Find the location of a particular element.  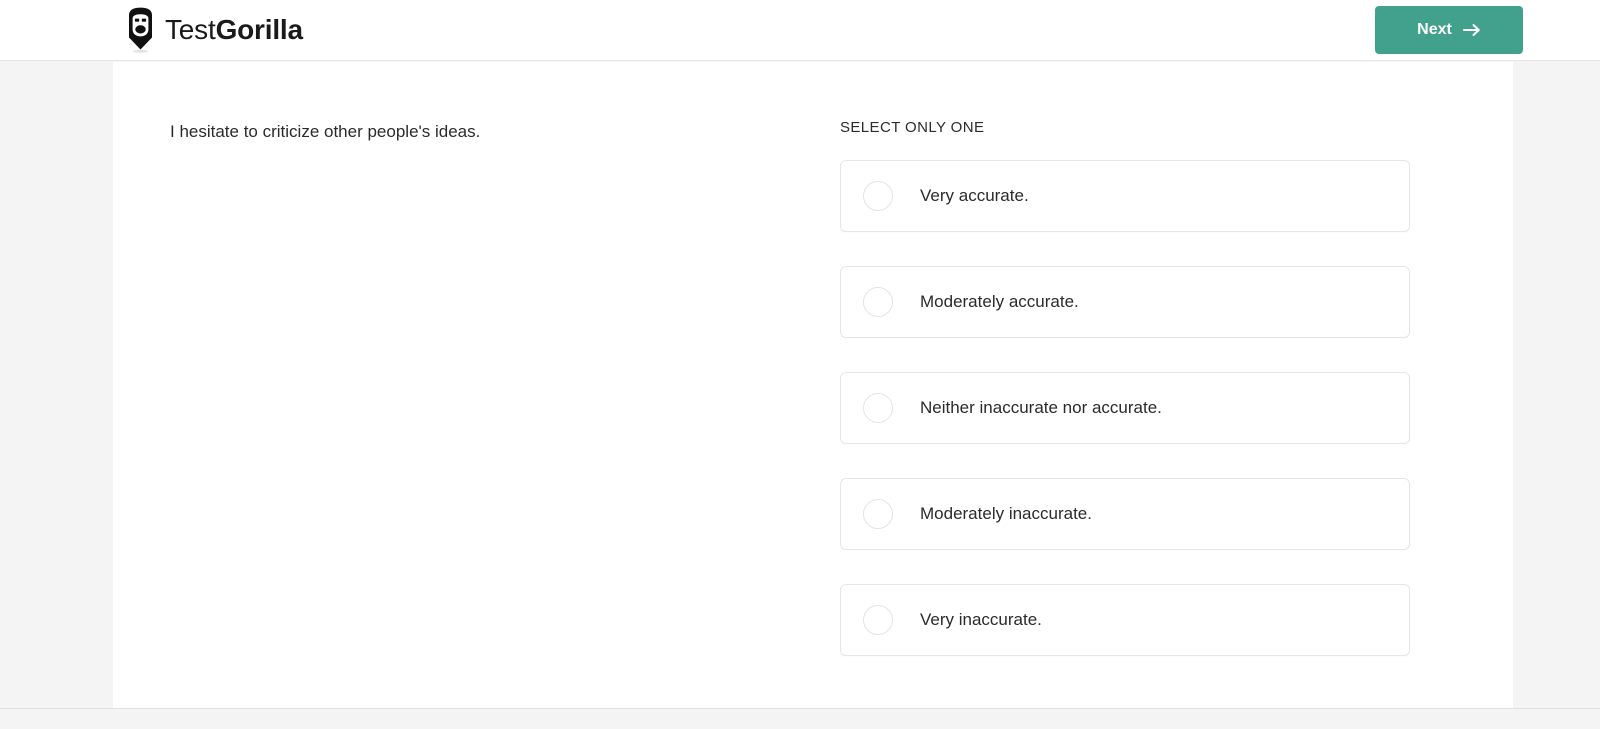

option-label: Neither inaccurate nor accurate. is located at coordinates (1041, 407).